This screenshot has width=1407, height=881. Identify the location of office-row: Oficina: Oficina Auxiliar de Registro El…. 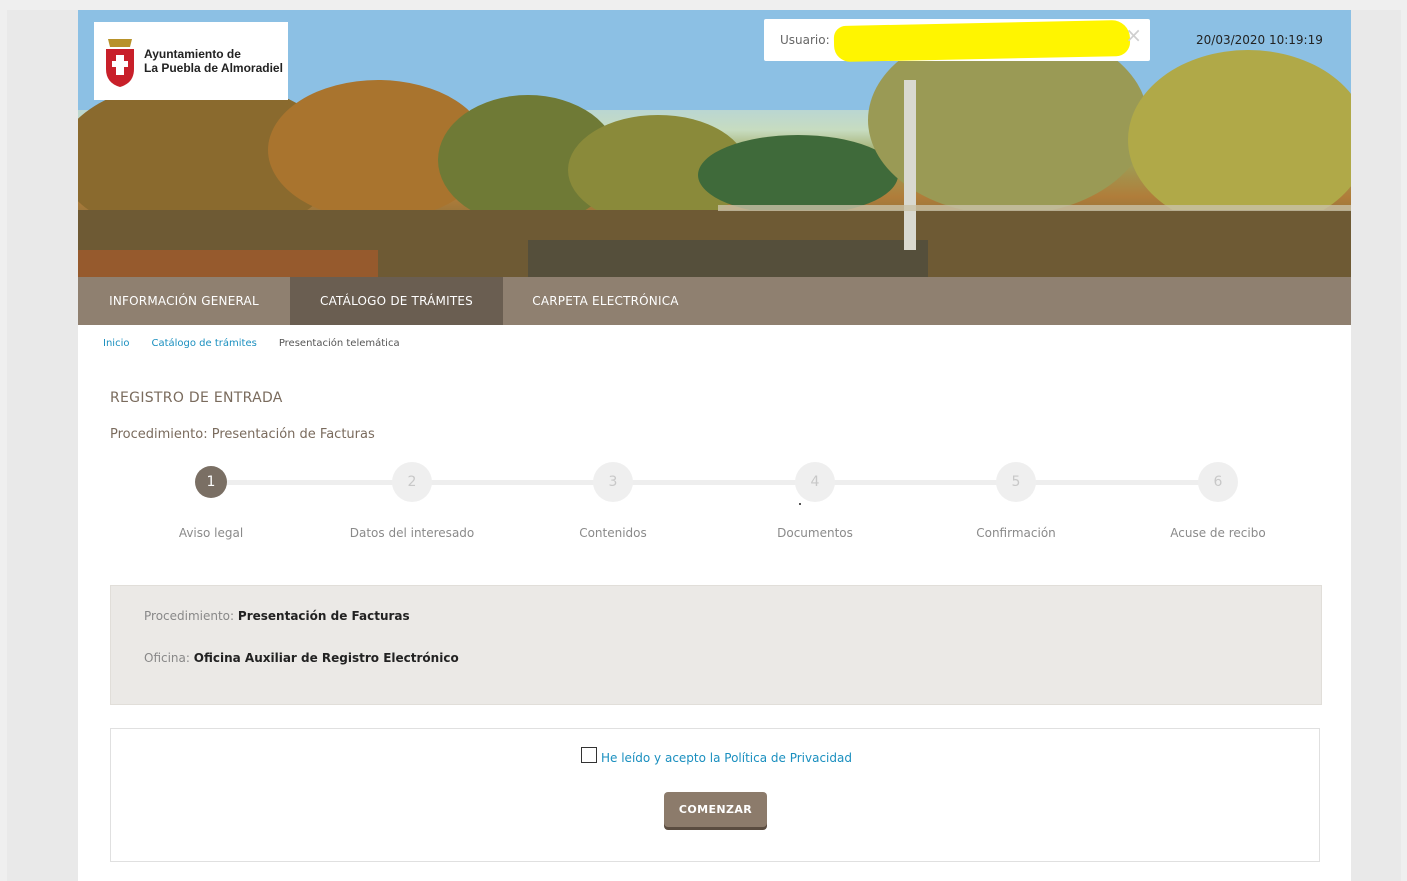
(301, 658).